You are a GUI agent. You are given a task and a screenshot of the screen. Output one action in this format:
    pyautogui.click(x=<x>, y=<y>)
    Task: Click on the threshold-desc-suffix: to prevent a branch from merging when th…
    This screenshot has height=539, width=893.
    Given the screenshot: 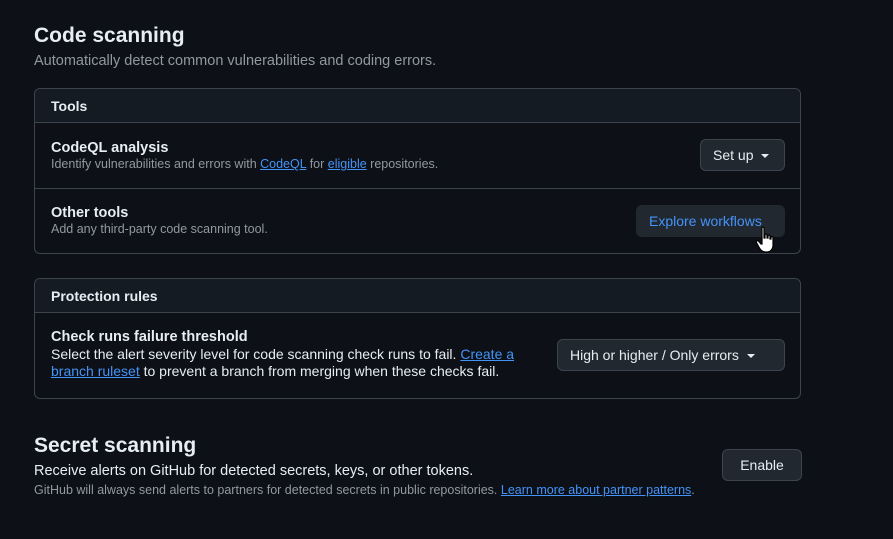 What is the action you would take?
    pyautogui.click(x=319, y=371)
    